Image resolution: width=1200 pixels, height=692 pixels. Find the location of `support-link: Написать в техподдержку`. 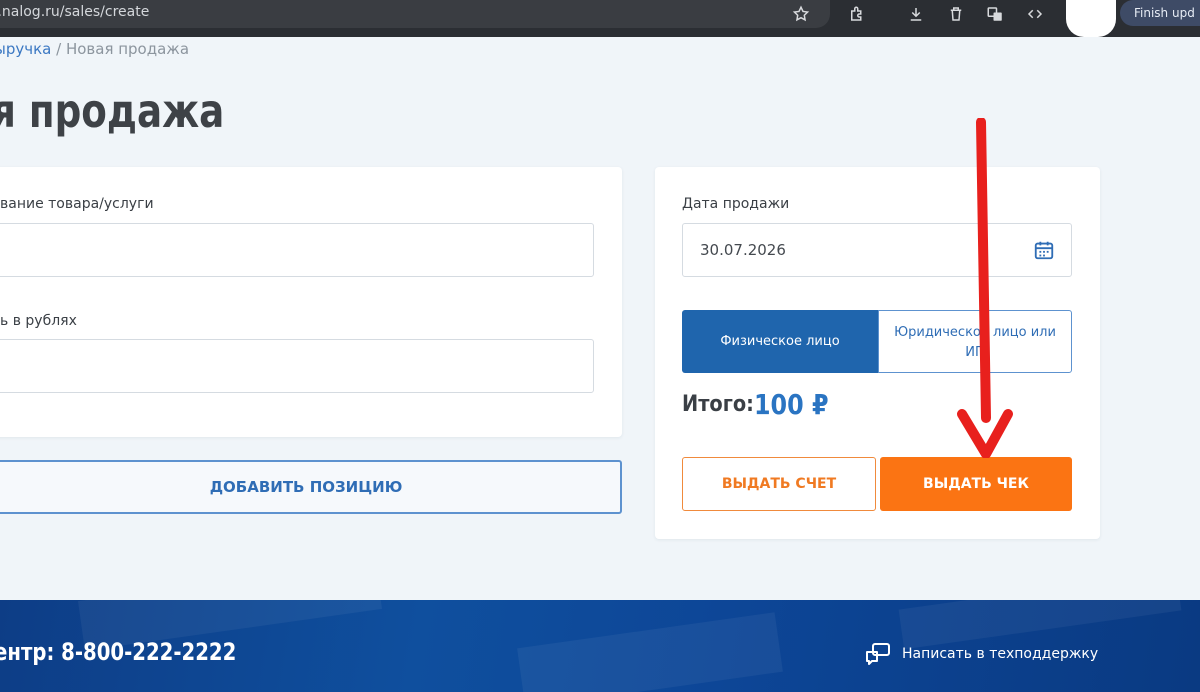

support-link: Написать в техподдержку is located at coordinates (1000, 654).